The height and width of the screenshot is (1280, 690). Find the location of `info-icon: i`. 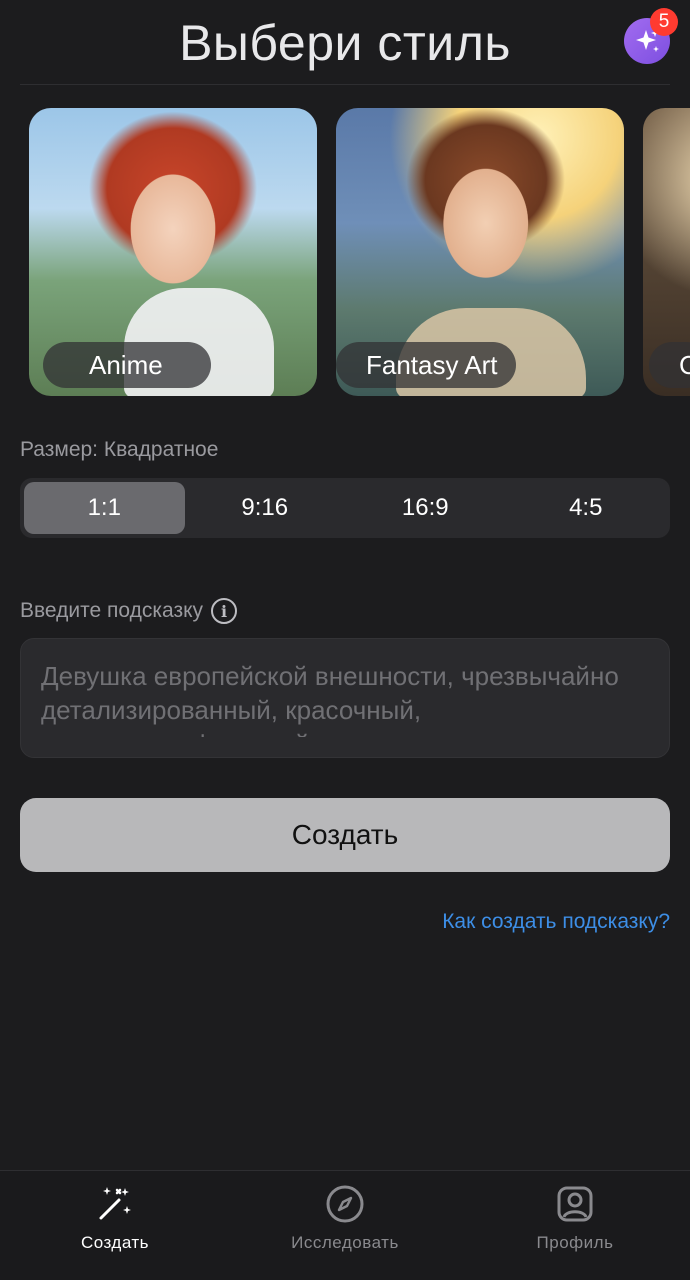

info-icon: i is located at coordinates (224, 611).